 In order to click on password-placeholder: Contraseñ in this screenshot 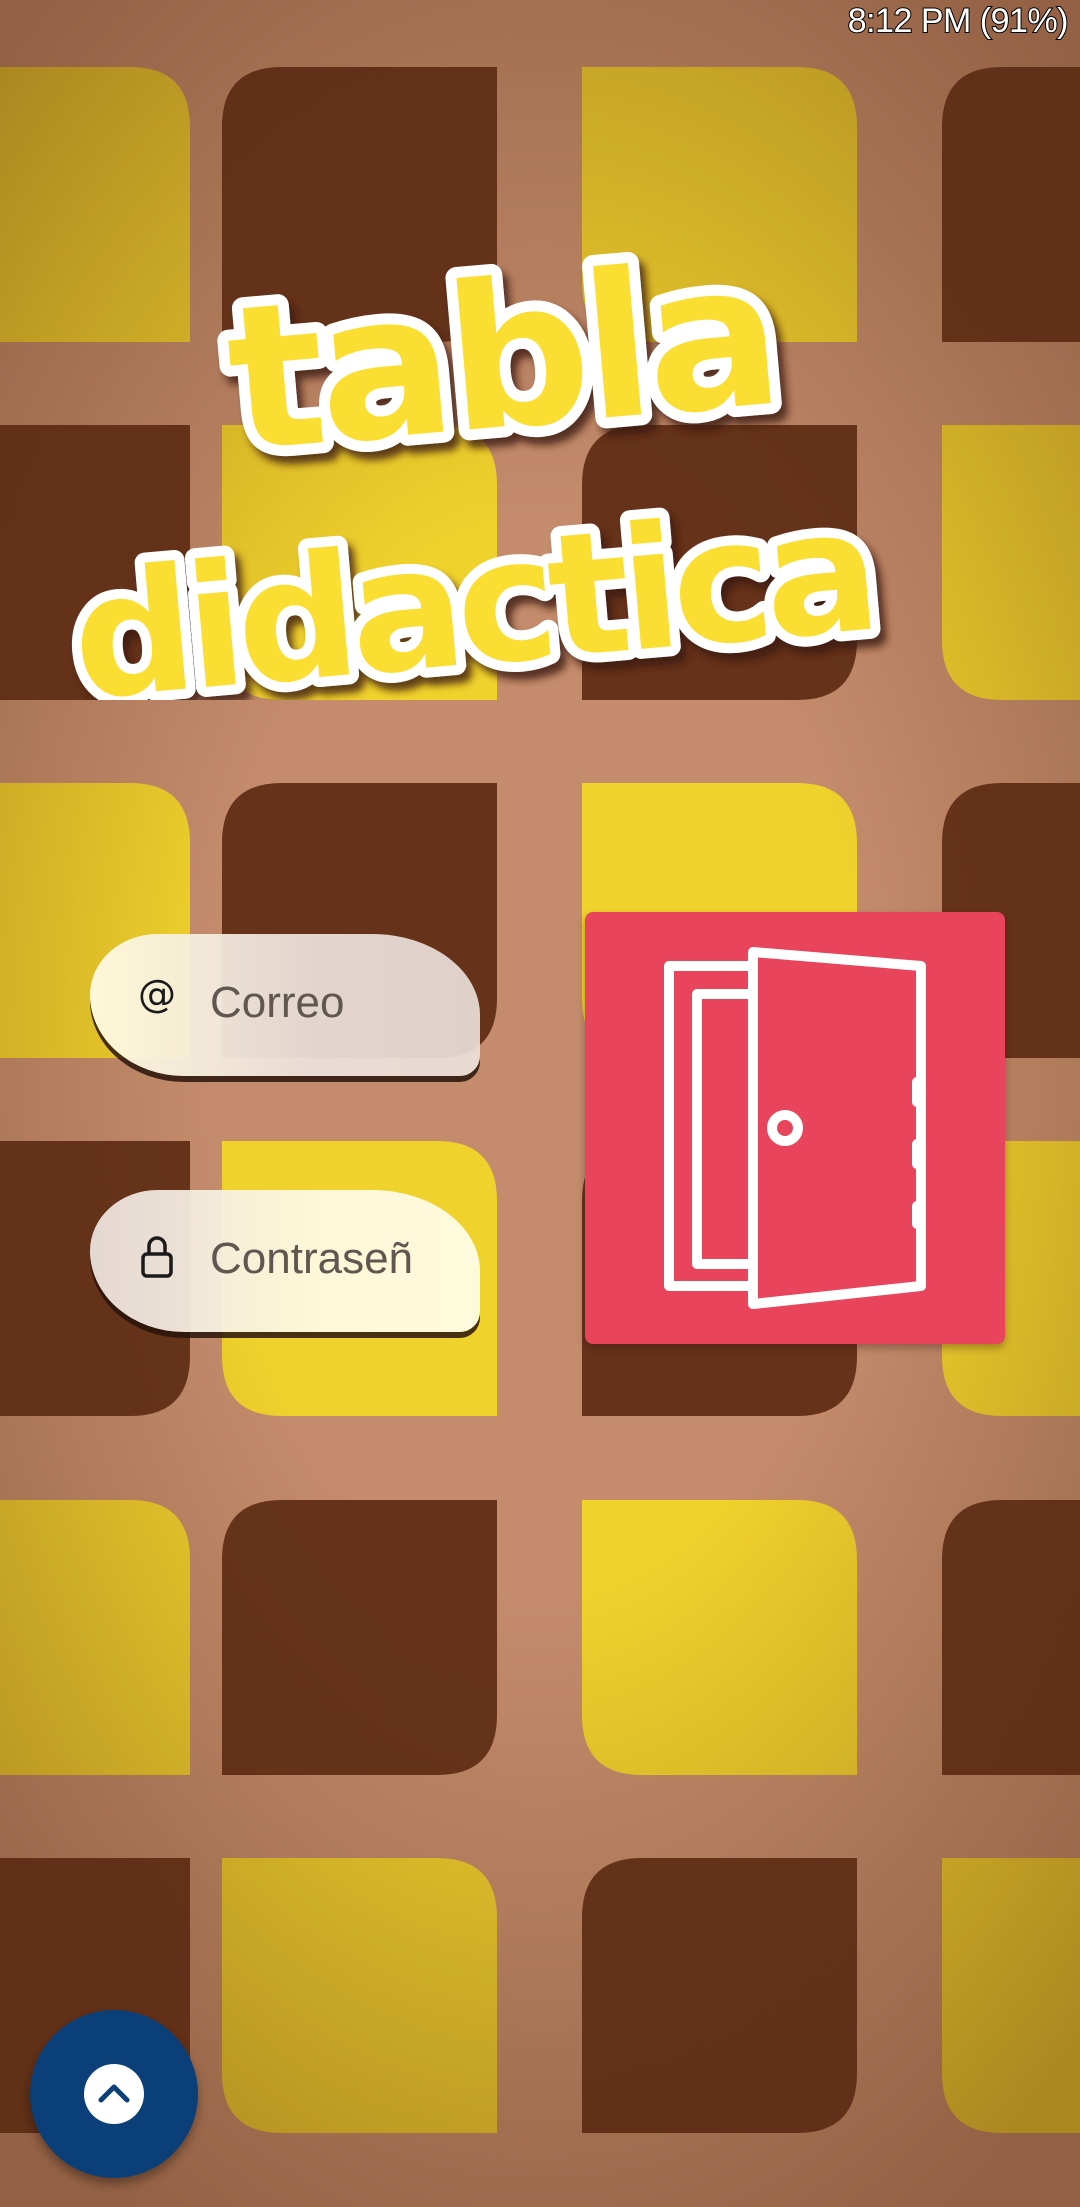, I will do `click(312, 1258)`.